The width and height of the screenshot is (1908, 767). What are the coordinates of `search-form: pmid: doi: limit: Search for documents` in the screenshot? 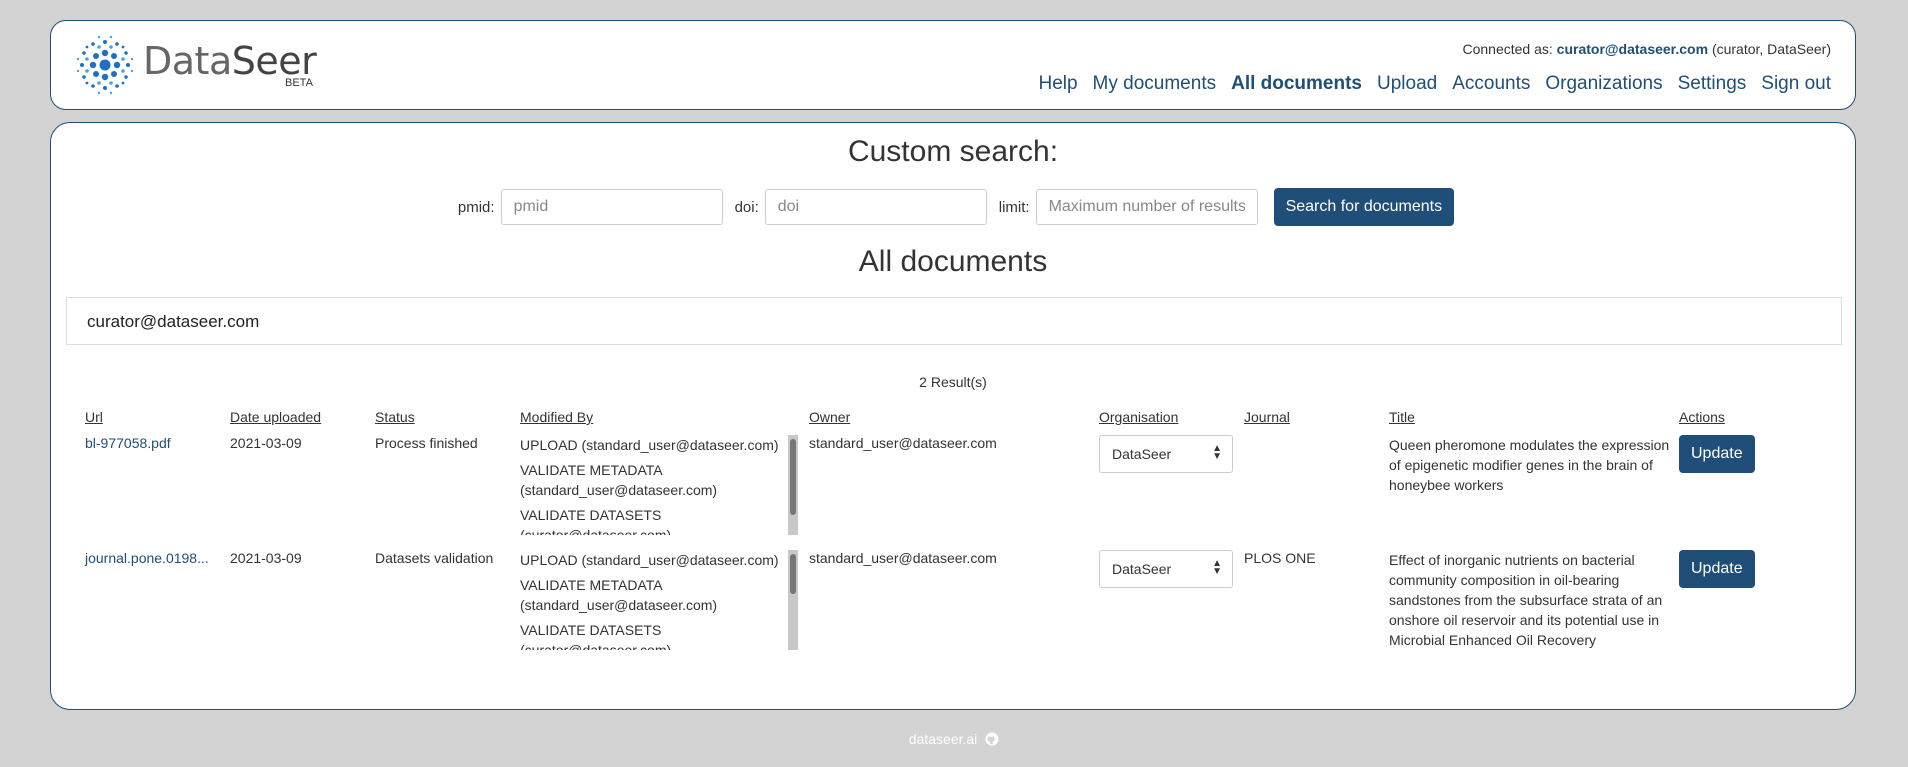 It's located at (953, 207).